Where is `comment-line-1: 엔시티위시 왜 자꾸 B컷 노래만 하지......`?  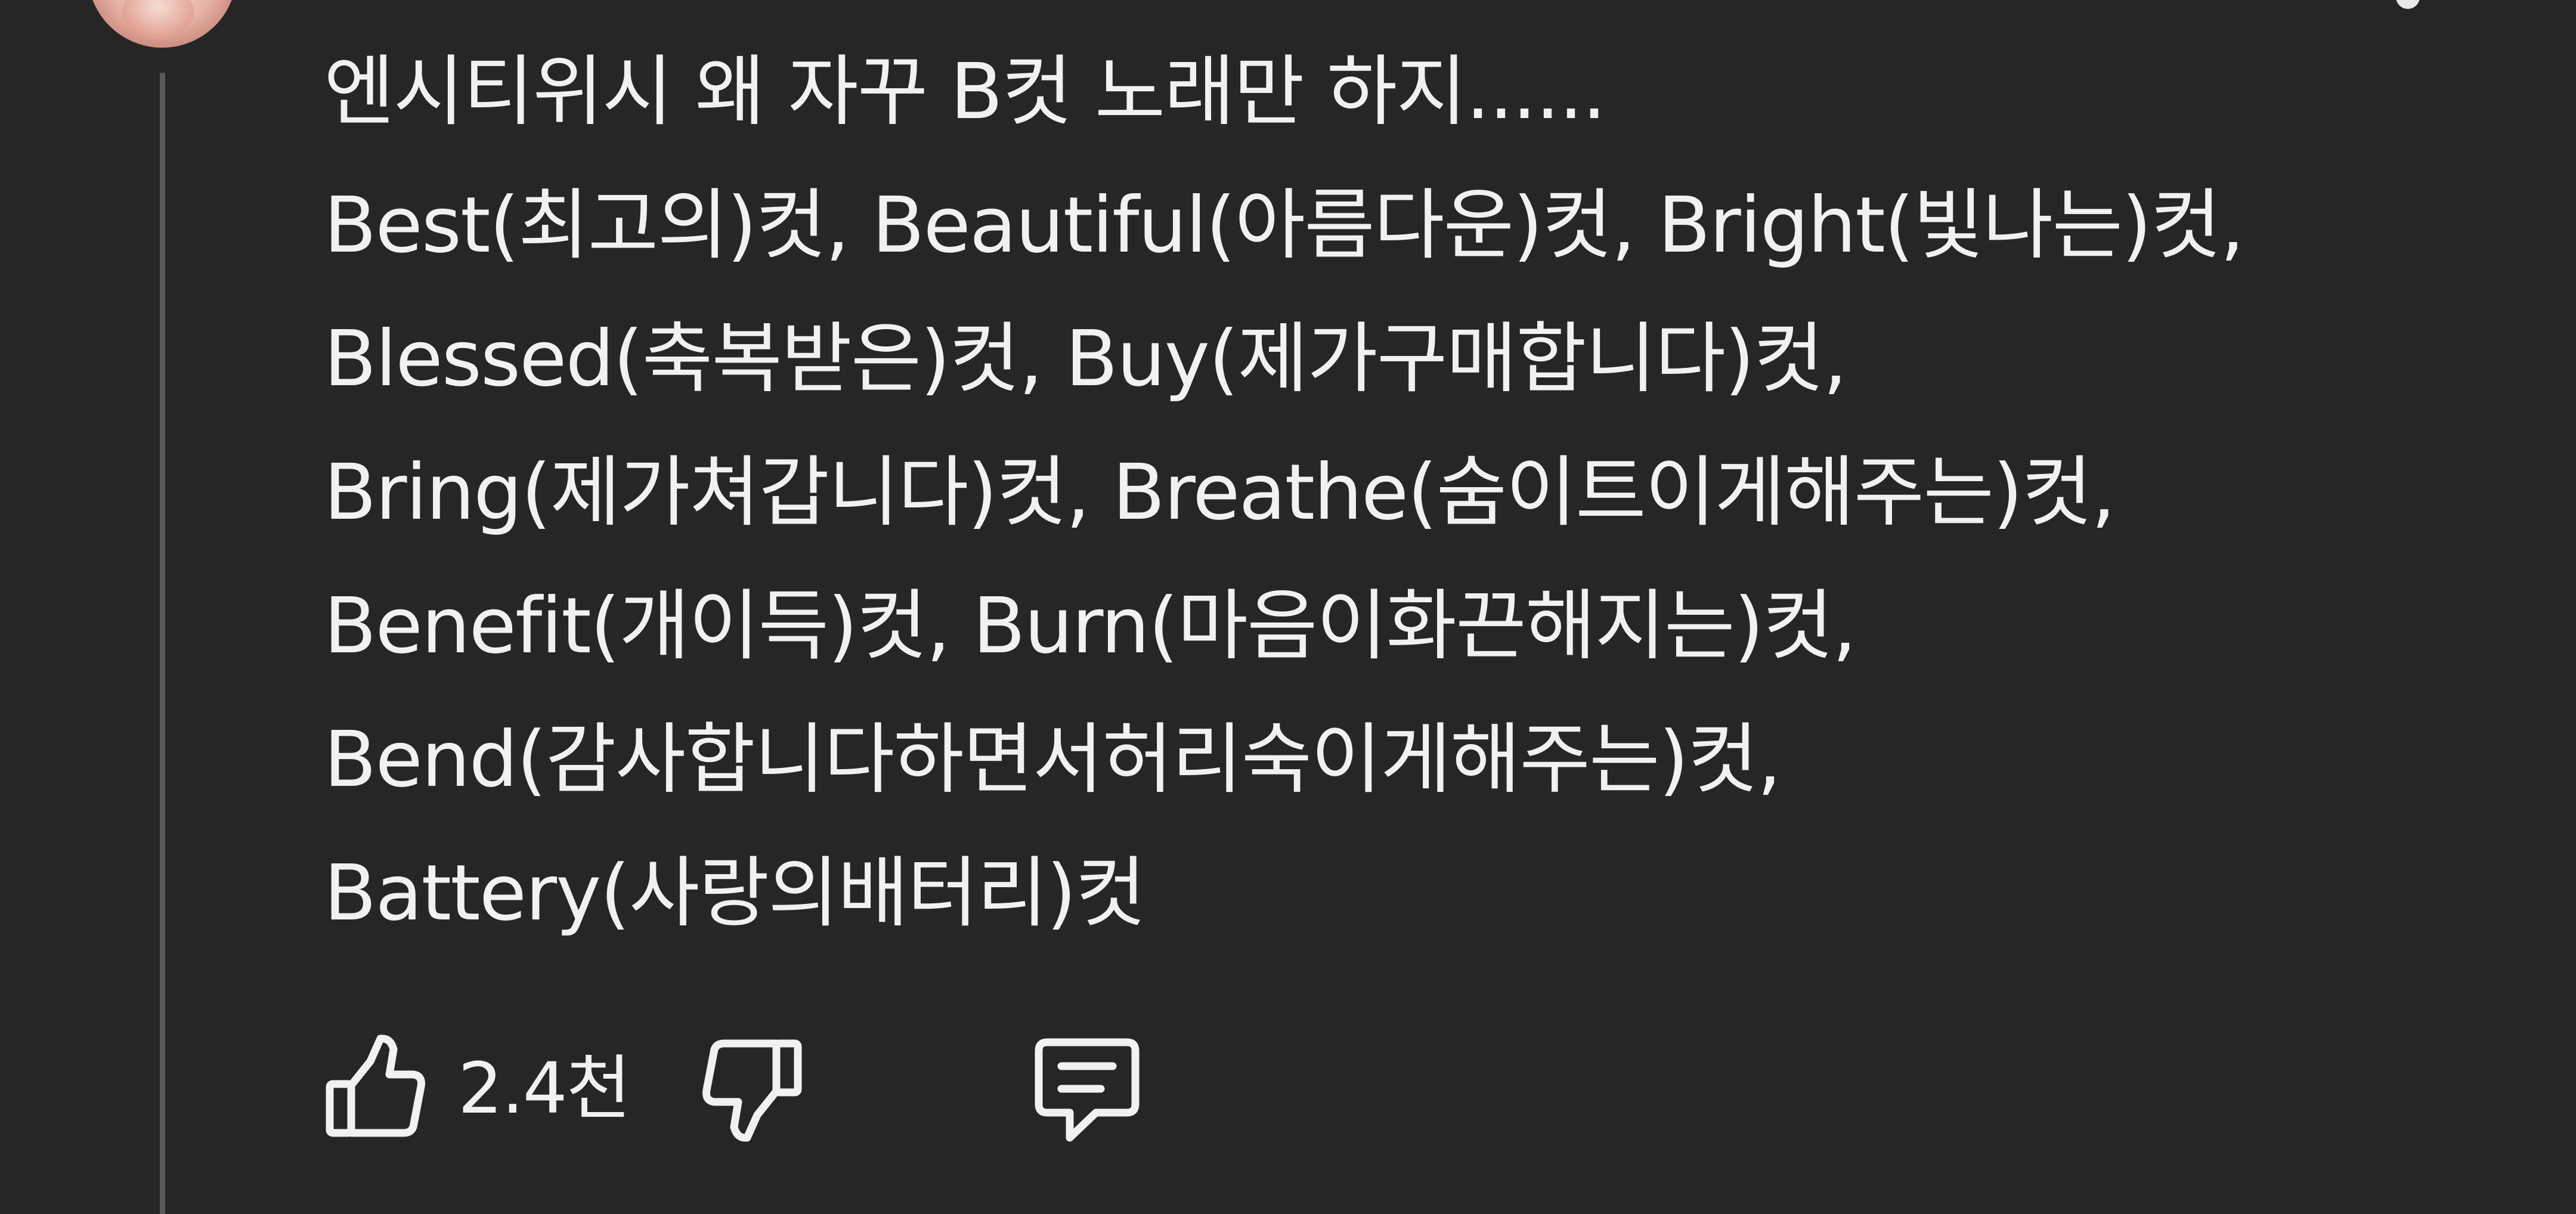 comment-line-1: 엔시티위시 왜 자꾸 B컷 노래만 하지...... is located at coordinates (965, 92).